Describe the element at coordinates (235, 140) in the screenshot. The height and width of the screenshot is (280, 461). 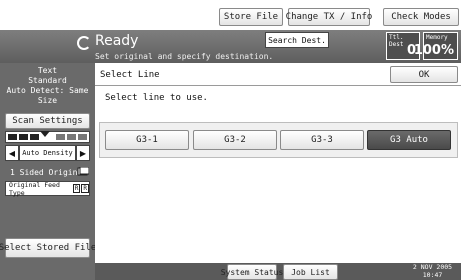
I see `line-option-g3-2: G3-2` at that location.